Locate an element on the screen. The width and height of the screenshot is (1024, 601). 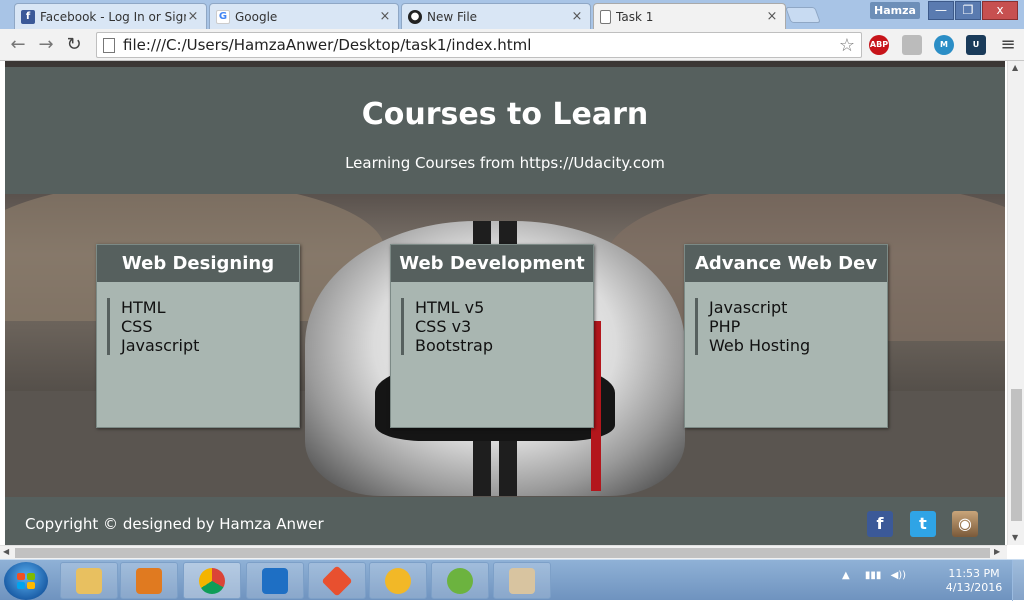
tray-expand-icon: ▲ is located at coordinates (846, 575).